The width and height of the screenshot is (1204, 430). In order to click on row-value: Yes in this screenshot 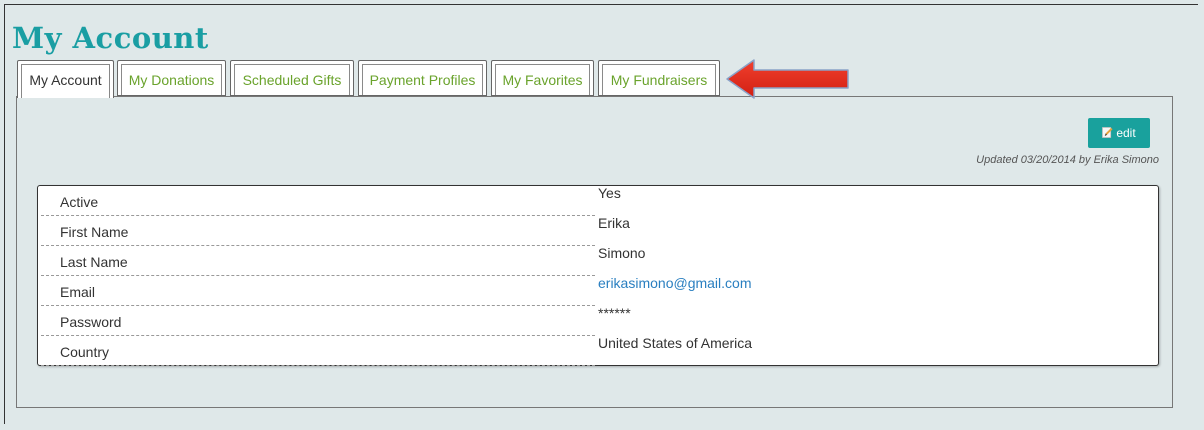, I will do `click(609, 193)`.